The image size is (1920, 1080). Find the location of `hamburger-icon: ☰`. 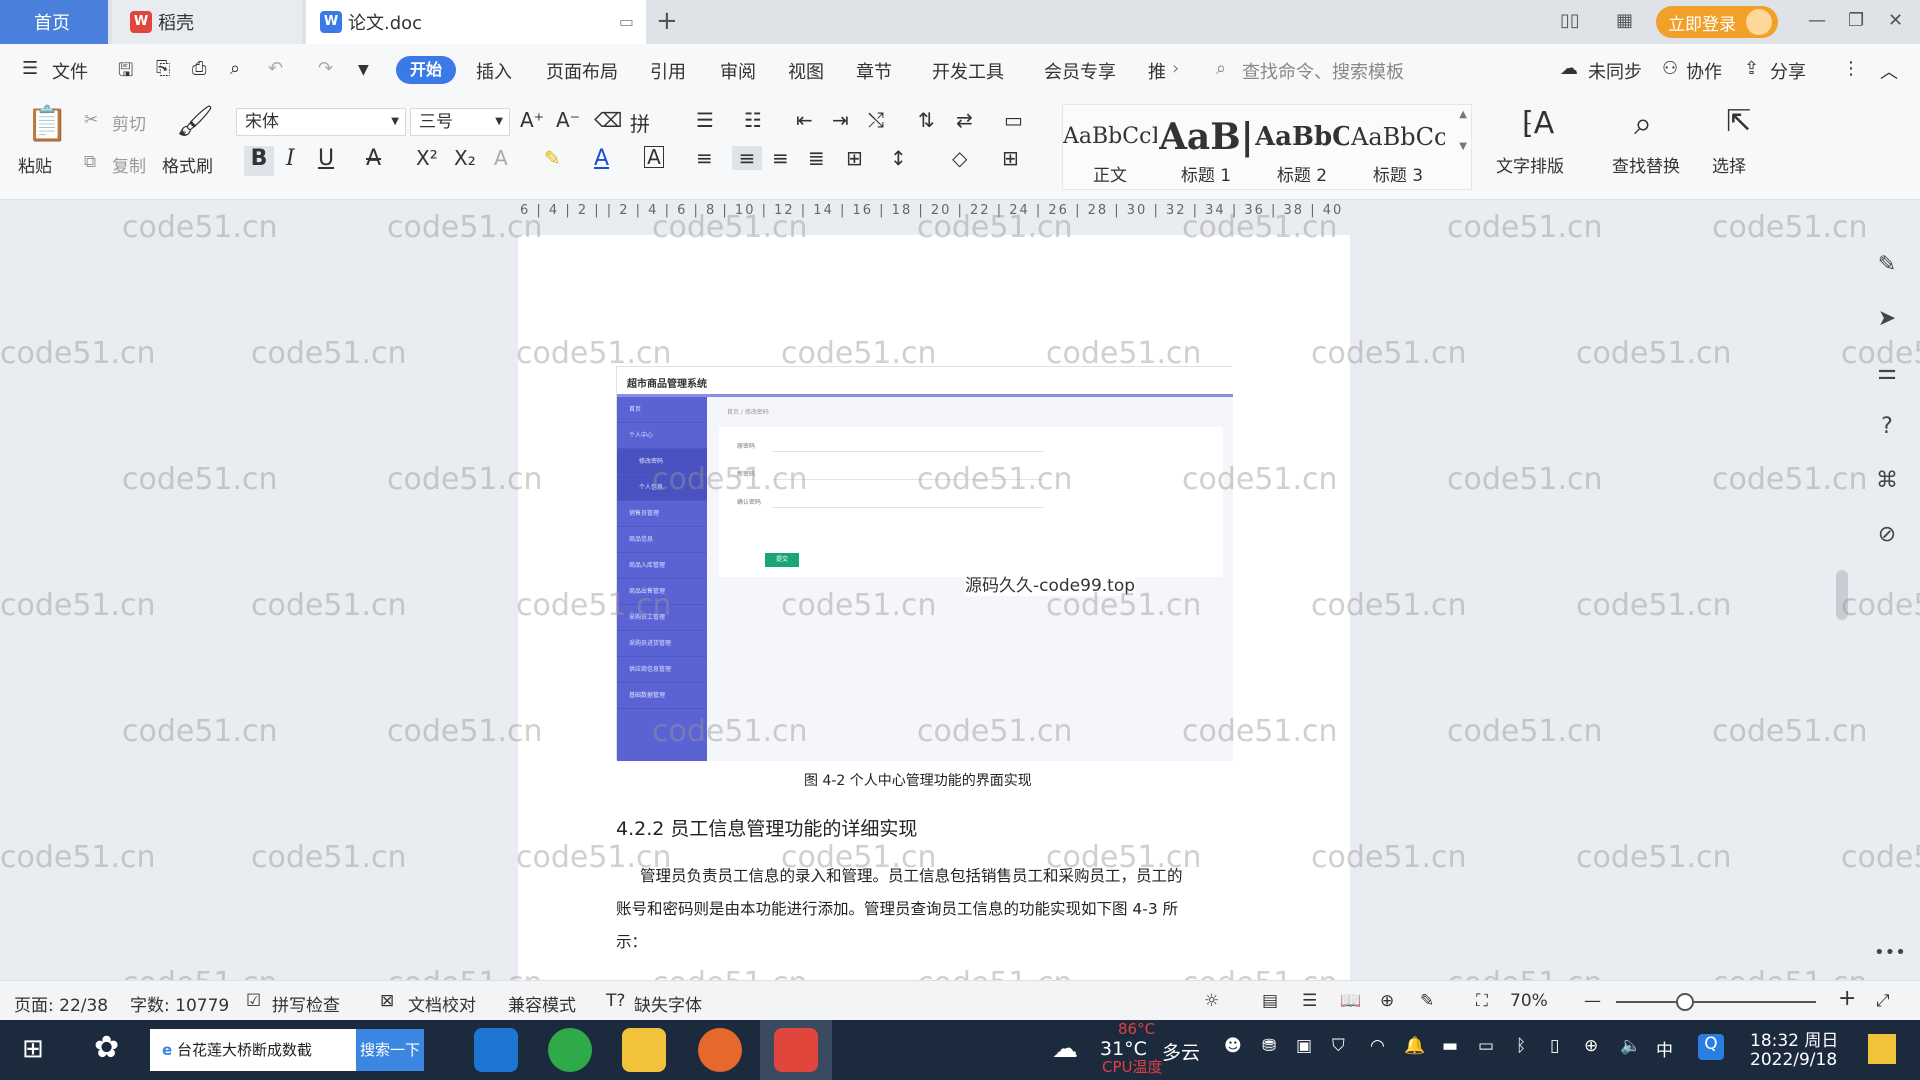

hamburger-icon: ☰ is located at coordinates (30, 68).